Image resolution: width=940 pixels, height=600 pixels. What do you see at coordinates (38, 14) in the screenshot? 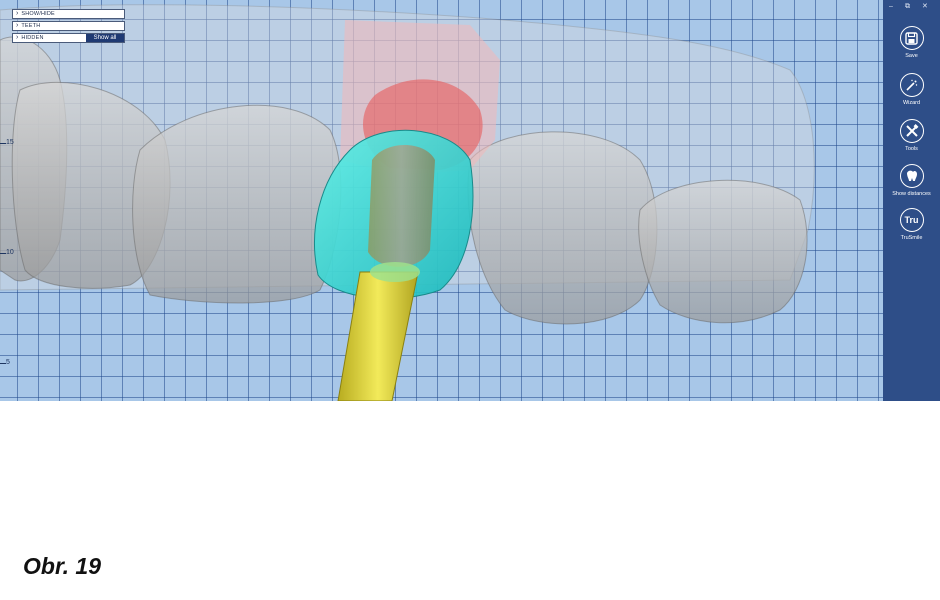
I see `show-hide-label: SHOW/HIDE` at bounding box center [38, 14].